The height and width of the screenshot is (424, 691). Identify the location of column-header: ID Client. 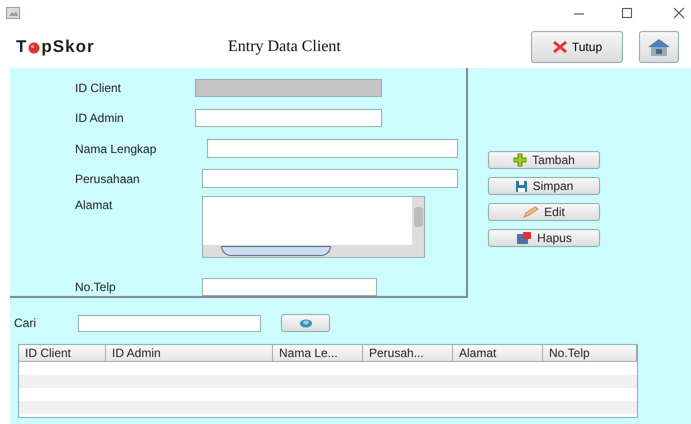
(62, 353).